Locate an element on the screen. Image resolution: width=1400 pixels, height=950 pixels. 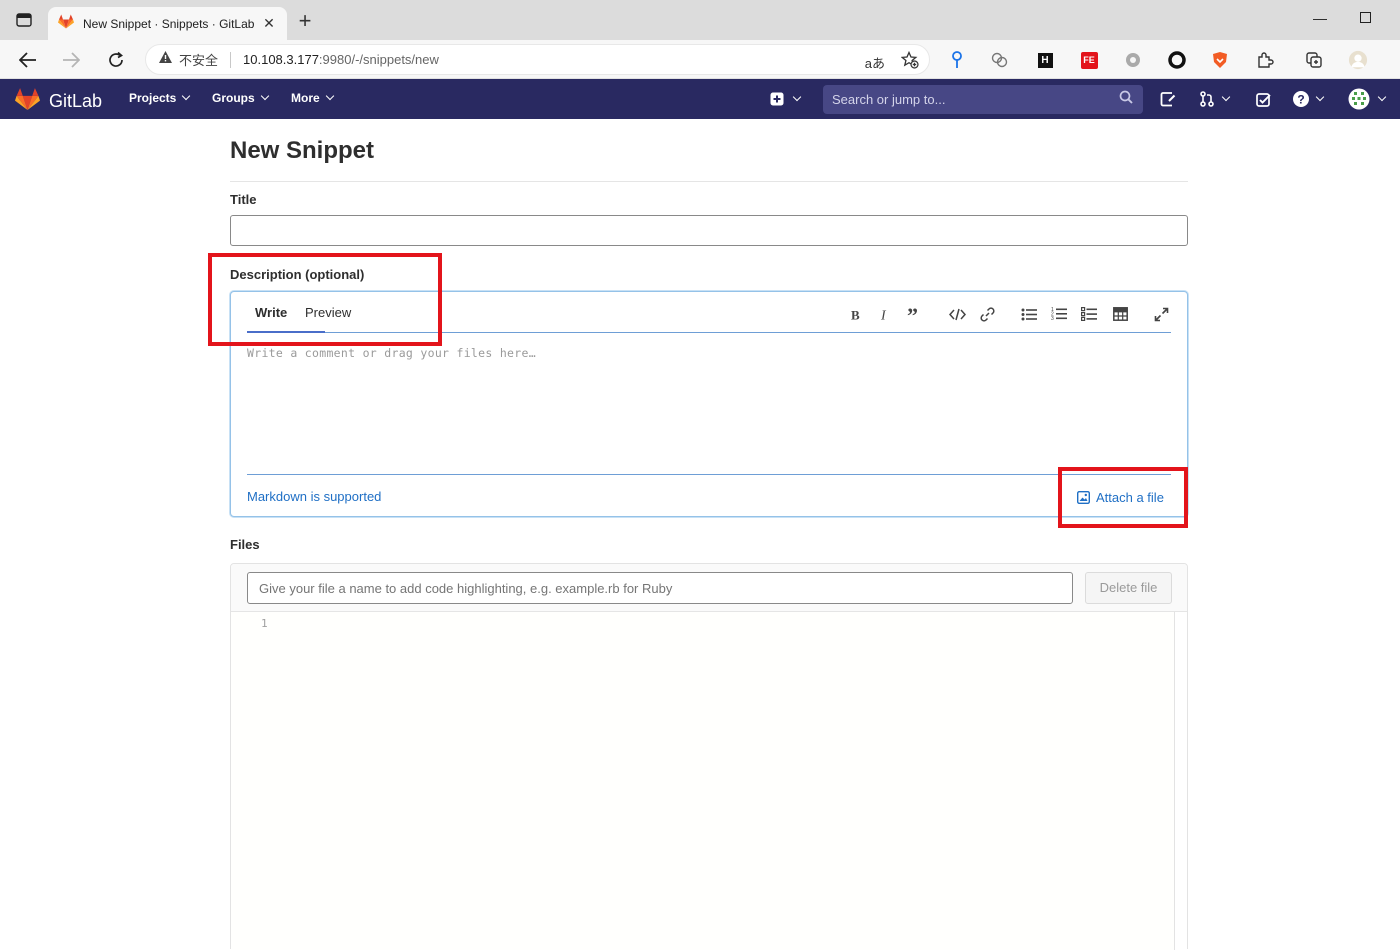
page-title: New Snippet is located at coordinates (302, 150).